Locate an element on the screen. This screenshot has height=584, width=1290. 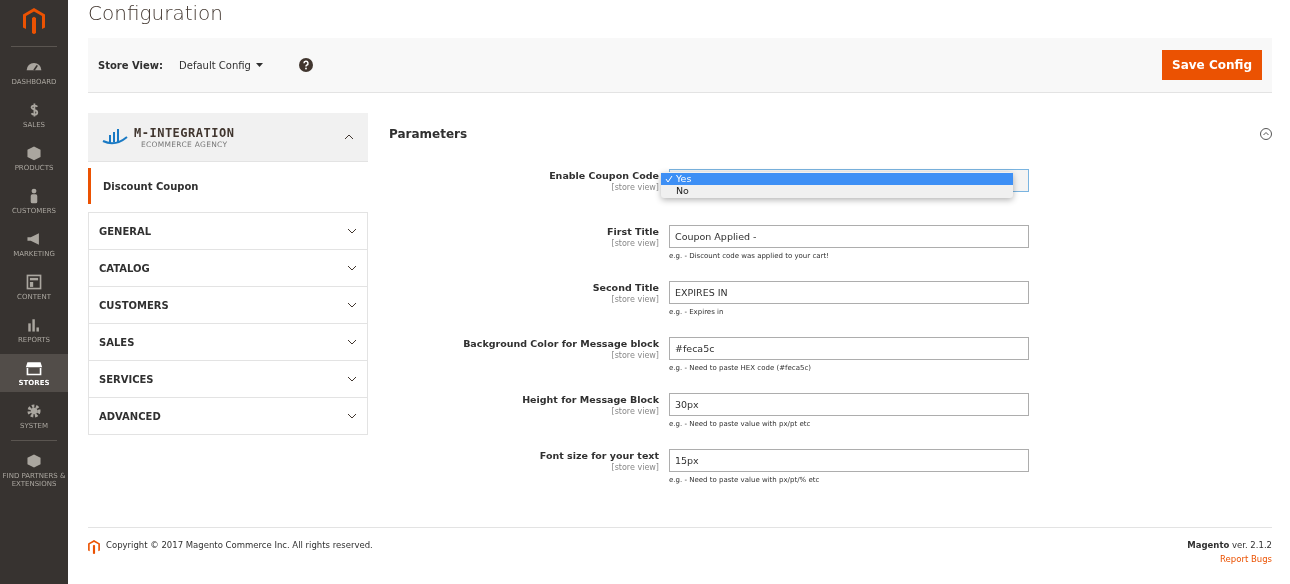
layout-icon is located at coordinates (34, 282).